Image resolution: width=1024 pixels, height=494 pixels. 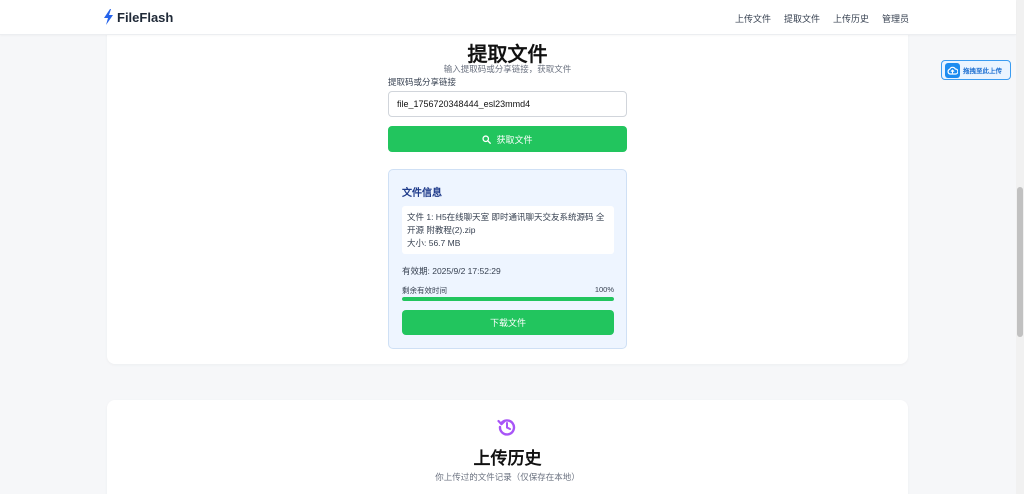 What do you see at coordinates (753, 18) in the screenshot?
I see `nav-upload-link: 上传文件` at bounding box center [753, 18].